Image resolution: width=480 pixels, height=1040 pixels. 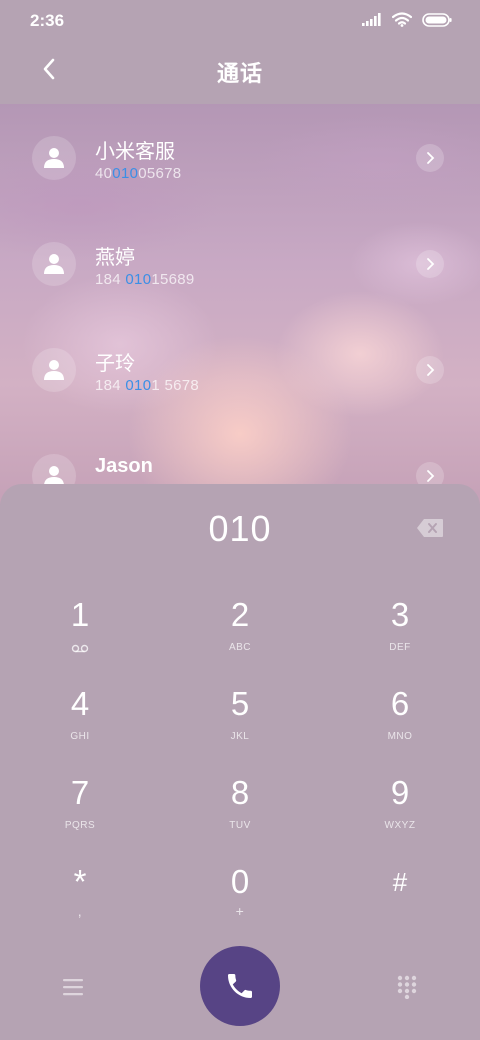 What do you see at coordinates (80, 725) in the screenshot?
I see `key-4: 4 GHI` at bounding box center [80, 725].